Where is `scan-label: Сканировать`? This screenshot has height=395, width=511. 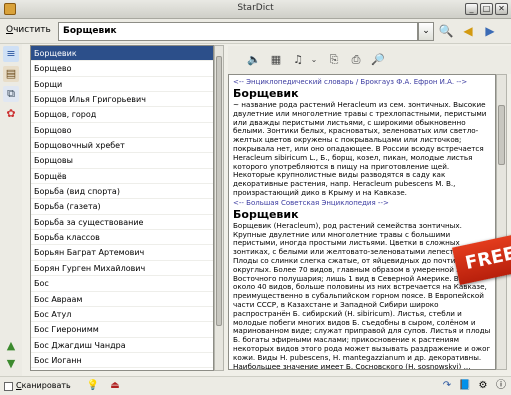 scan-label: Сканировать is located at coordinates (43, 385).